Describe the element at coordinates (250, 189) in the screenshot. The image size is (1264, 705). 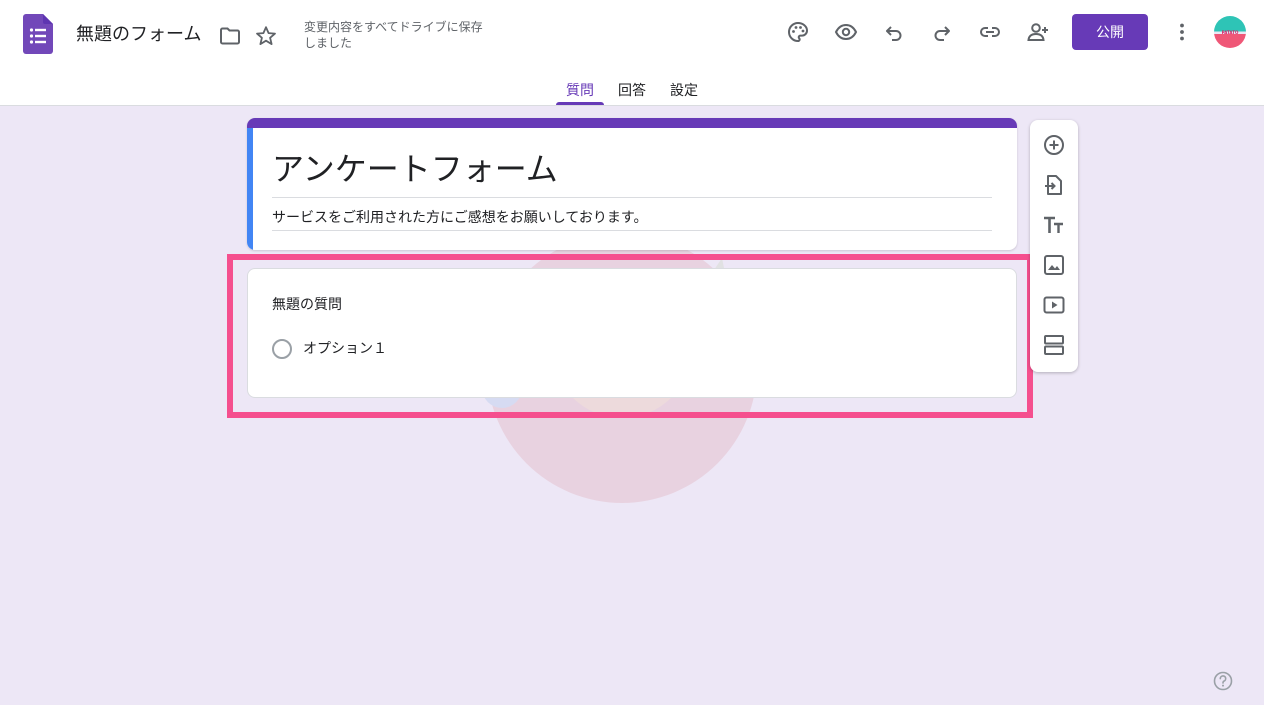
I see `active-card-indicator` at that location.